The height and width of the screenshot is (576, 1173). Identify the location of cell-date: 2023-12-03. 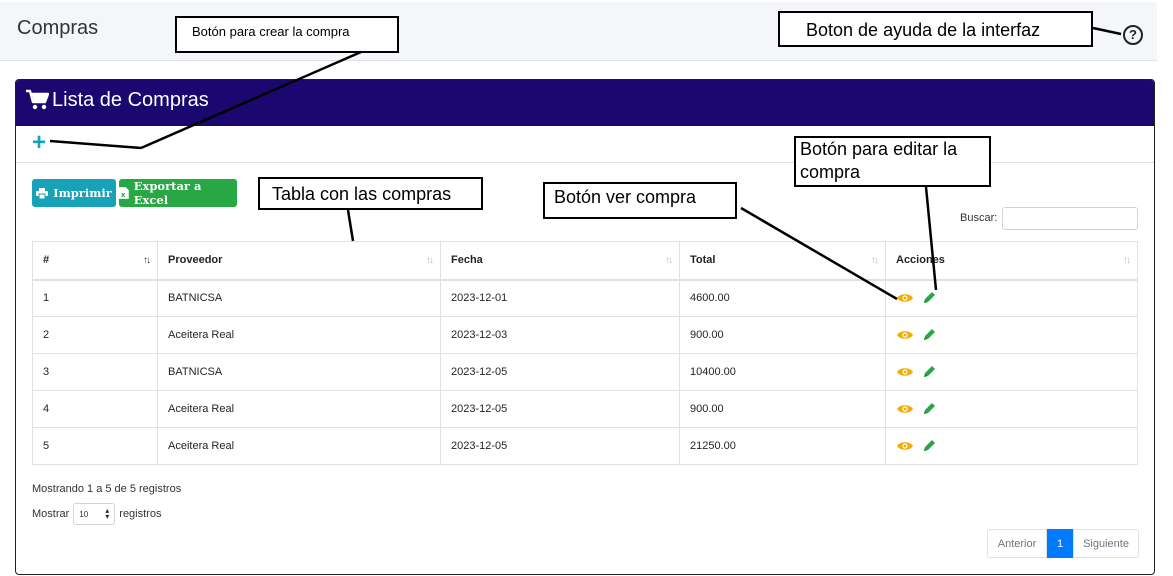
(560, 335).